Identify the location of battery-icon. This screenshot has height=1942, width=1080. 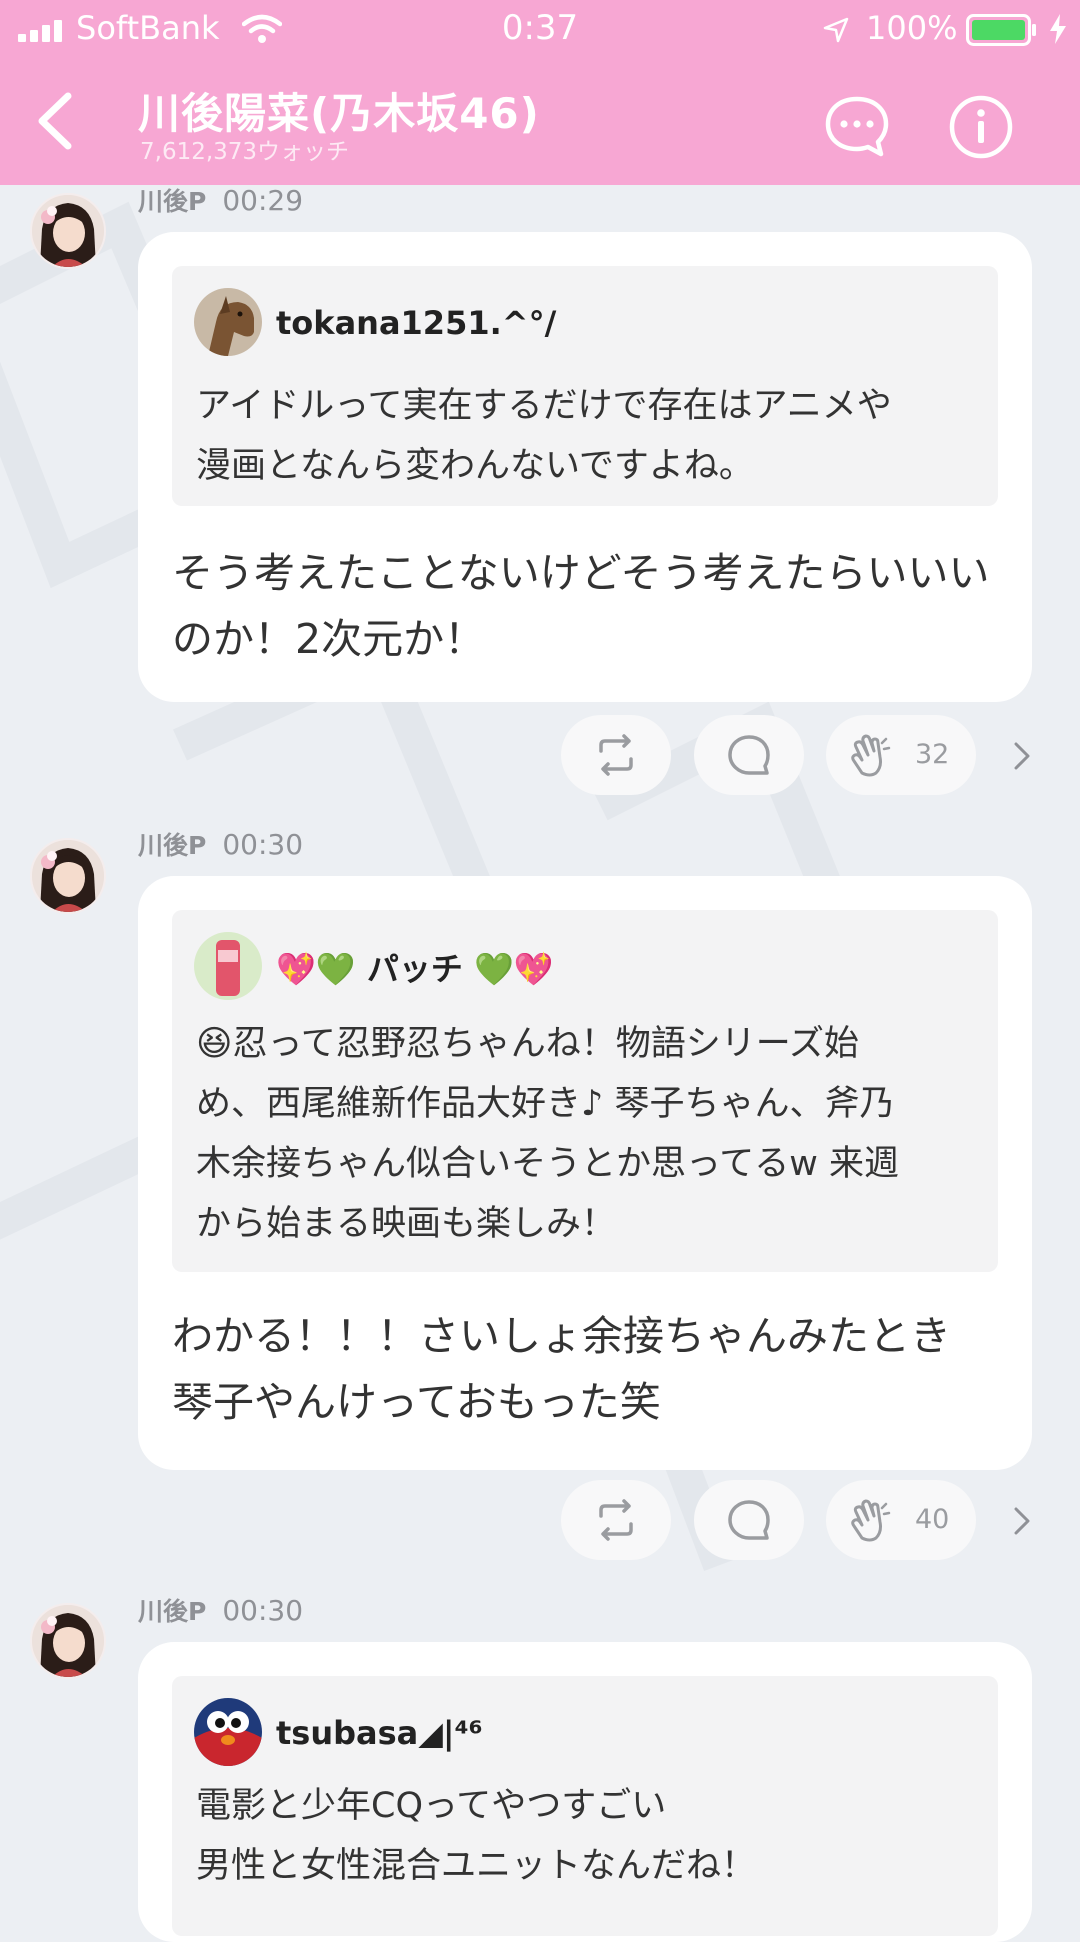
(1001, 30).